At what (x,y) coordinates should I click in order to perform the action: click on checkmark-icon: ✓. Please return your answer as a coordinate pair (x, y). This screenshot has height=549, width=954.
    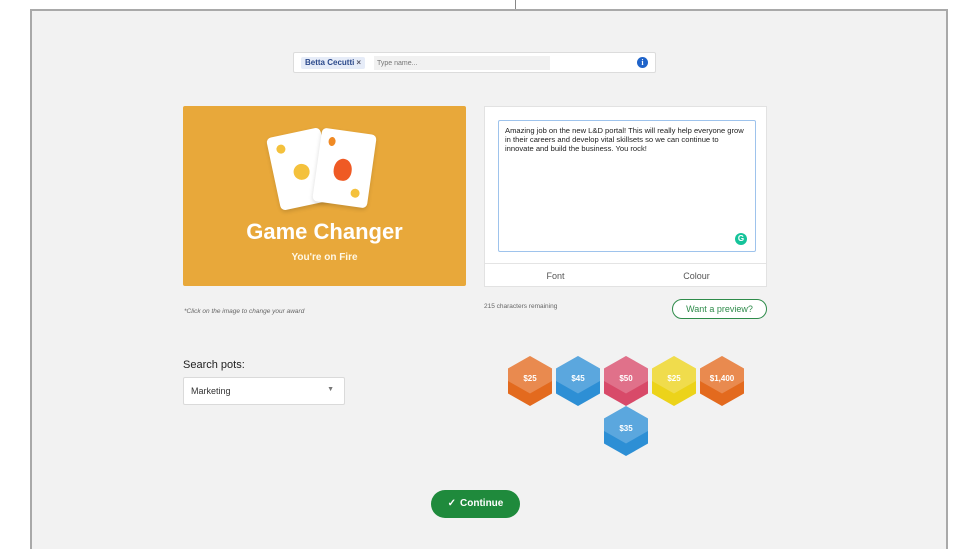
    Looking at the image, I should click on (452, 503).